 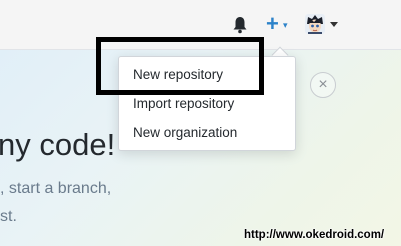 I want to click on close-icon: ×, so click(x=323, y=84).